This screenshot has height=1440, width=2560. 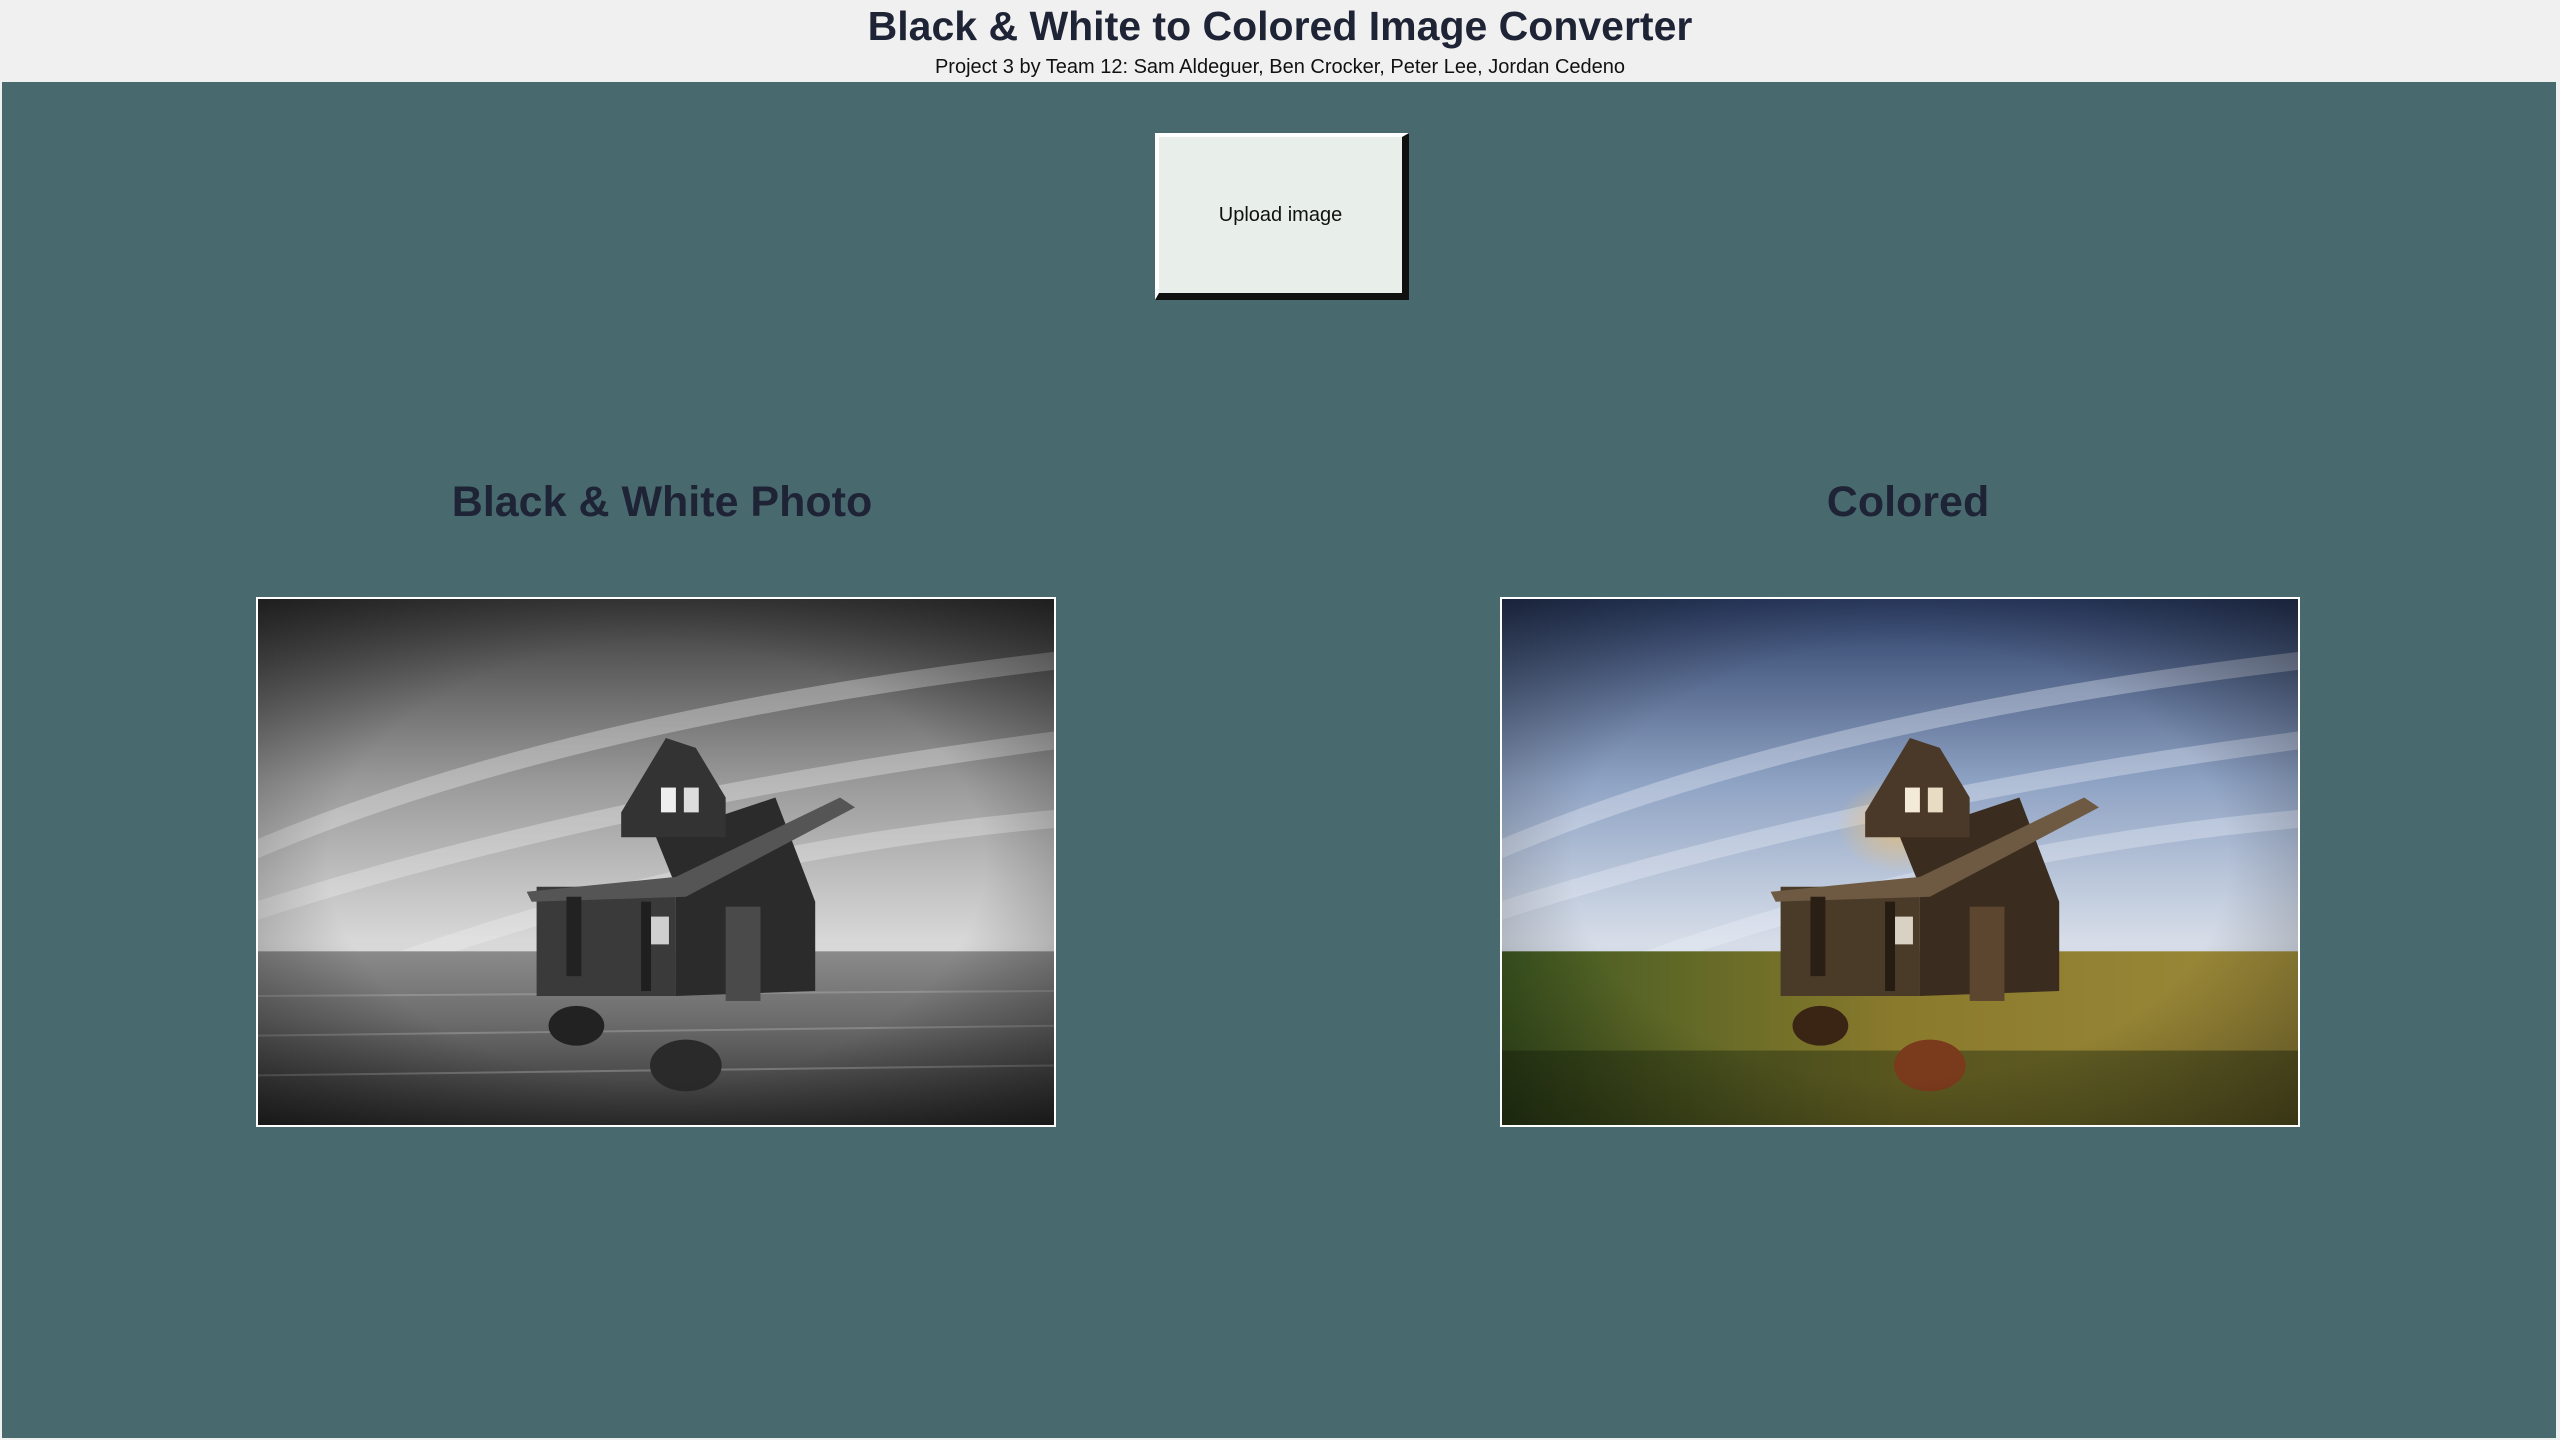 I want to click on colored-house-image, so click(x=1900, y=862).